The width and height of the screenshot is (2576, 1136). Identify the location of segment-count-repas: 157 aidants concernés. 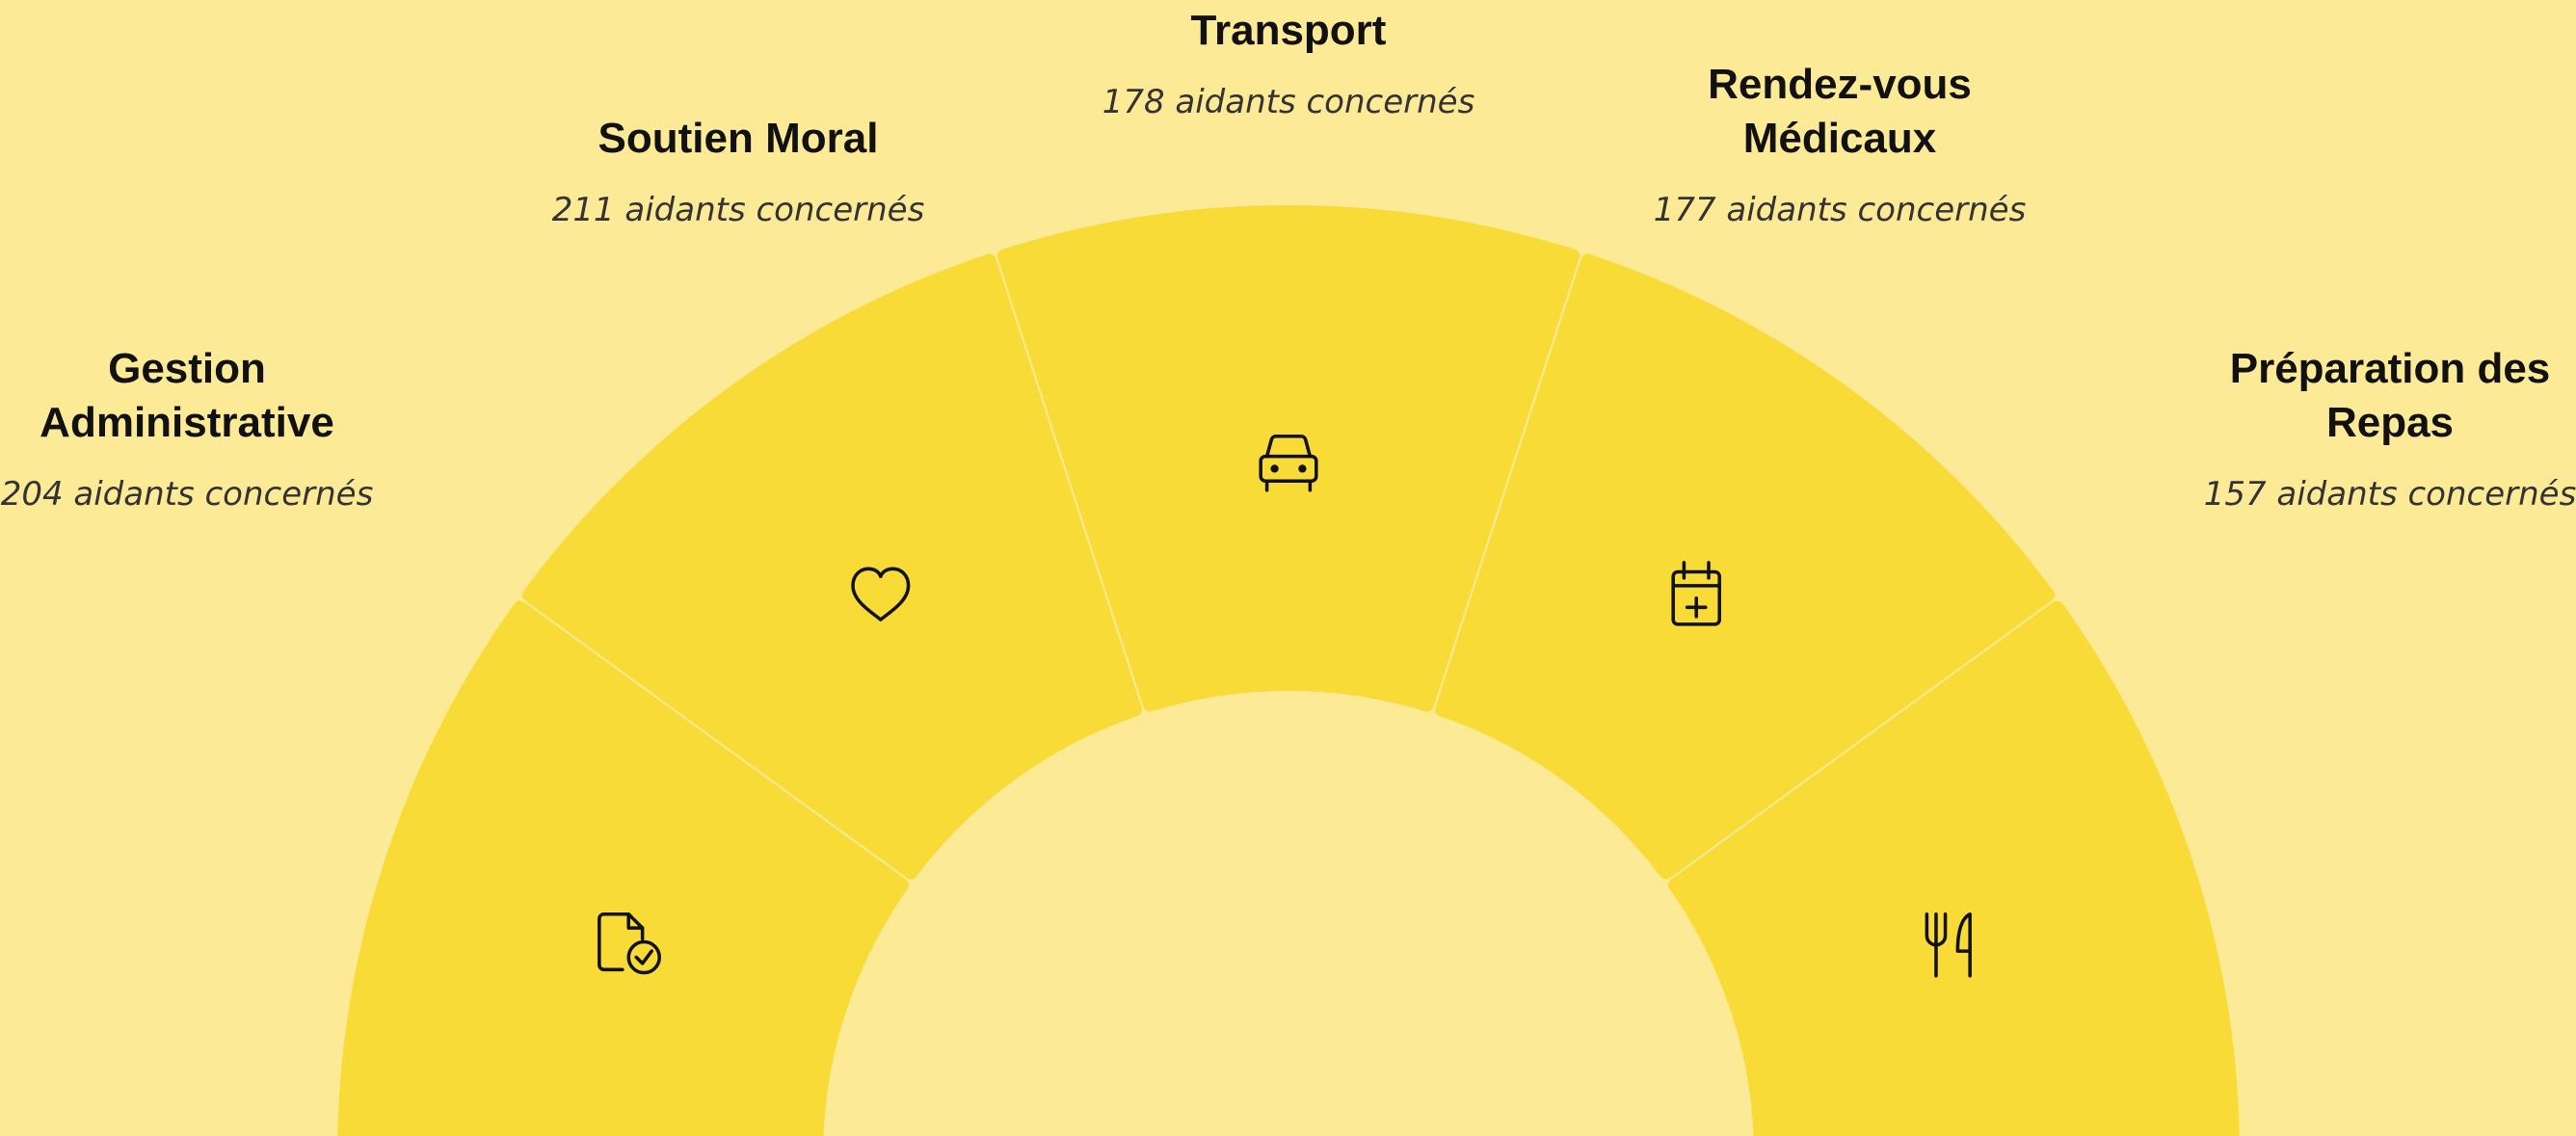
(2389, 494).